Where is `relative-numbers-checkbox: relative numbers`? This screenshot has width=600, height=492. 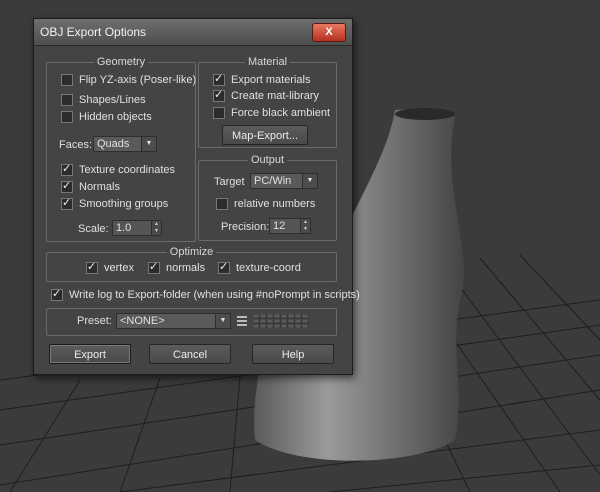 relative-numbers-checkbox: relative numbers is located at coordinates (265, 204).